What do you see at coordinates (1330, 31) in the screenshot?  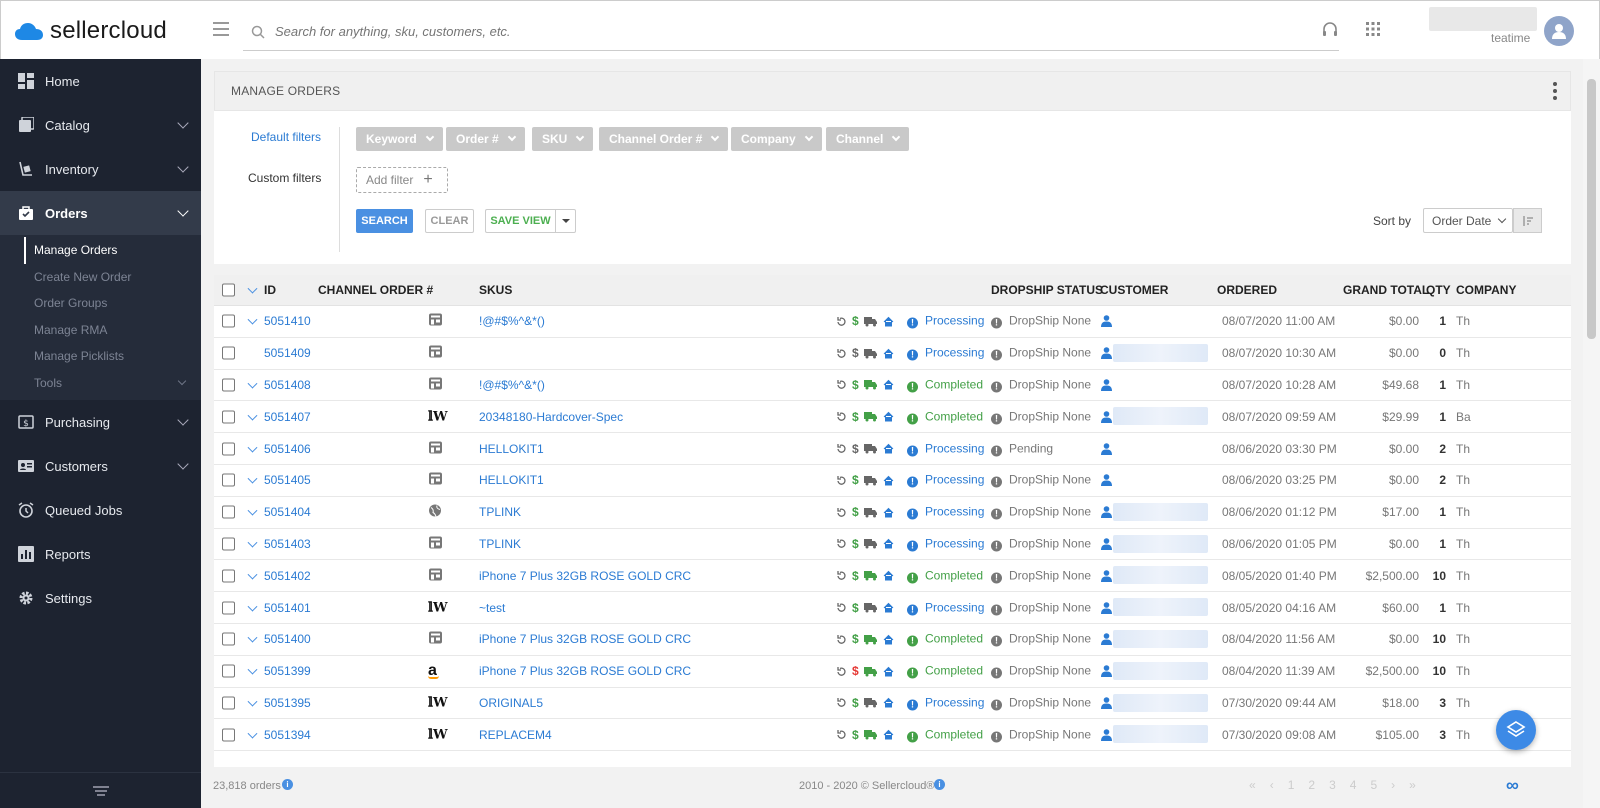 I see `headset-icon` at bounding box center [1330, 31].